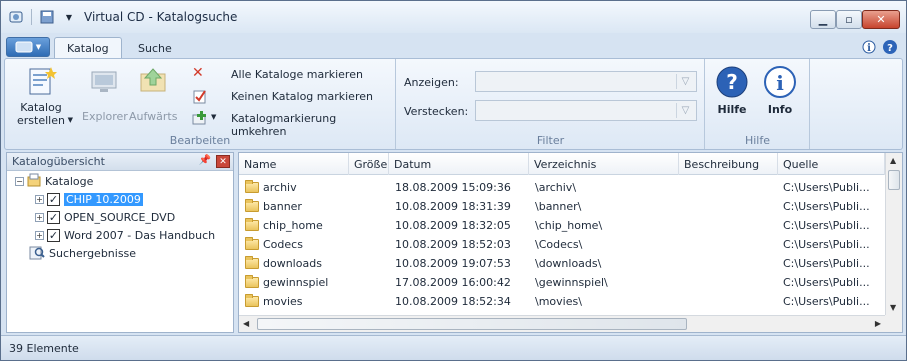  I want to click on group-filter: Anzeigen: ▽ Verstecken: ▽ Filter, so click(551, 104).